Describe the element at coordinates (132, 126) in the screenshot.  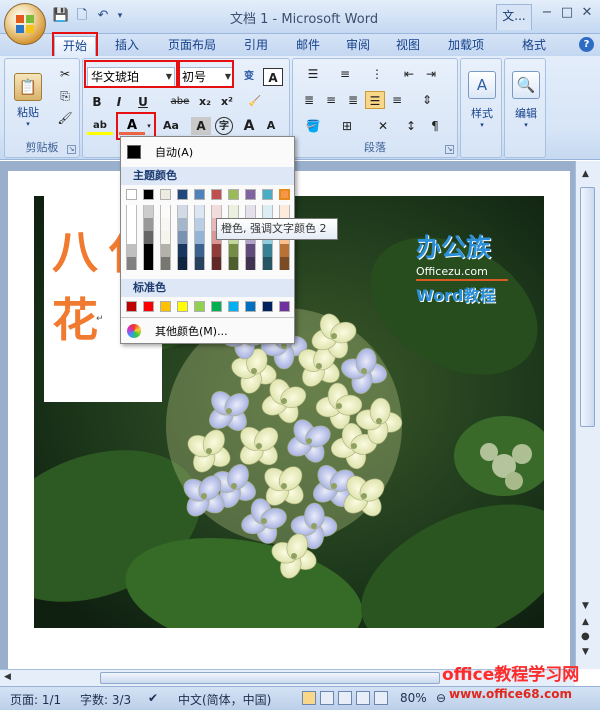
I see `font-color-button: A` at that location.